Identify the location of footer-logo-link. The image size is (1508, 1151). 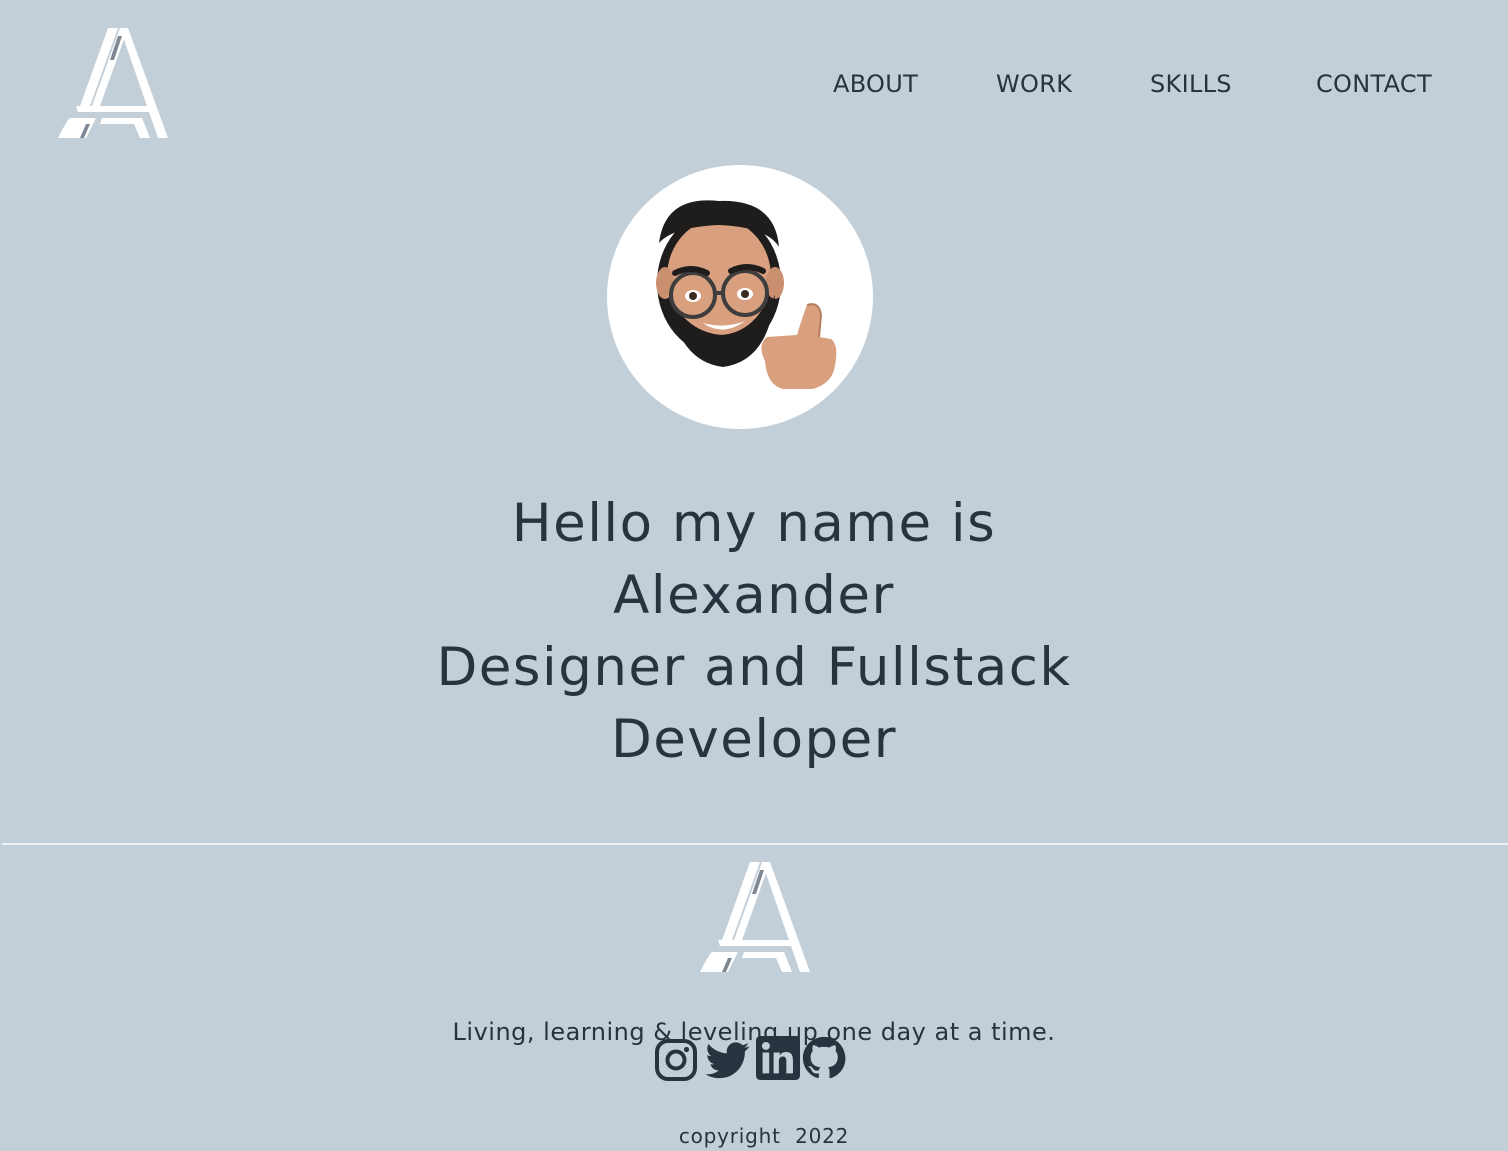
(754, 917).